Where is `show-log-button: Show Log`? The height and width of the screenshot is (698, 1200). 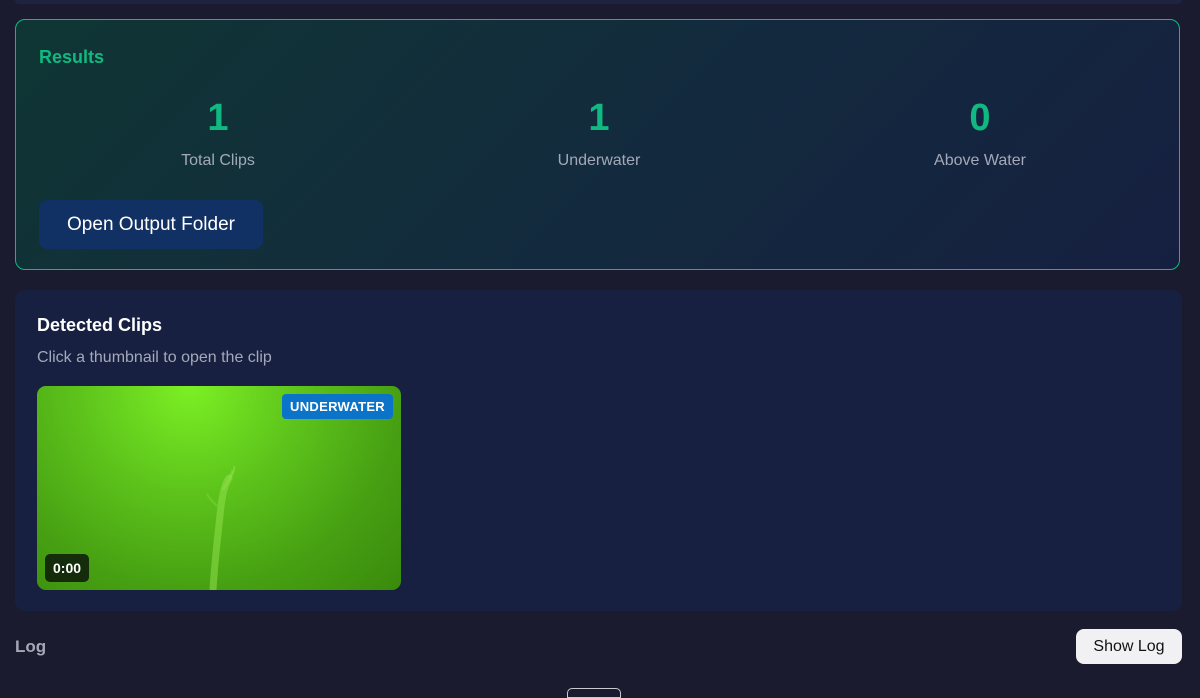
show-log-button: Show Log is located at coordinates (1129, 646).